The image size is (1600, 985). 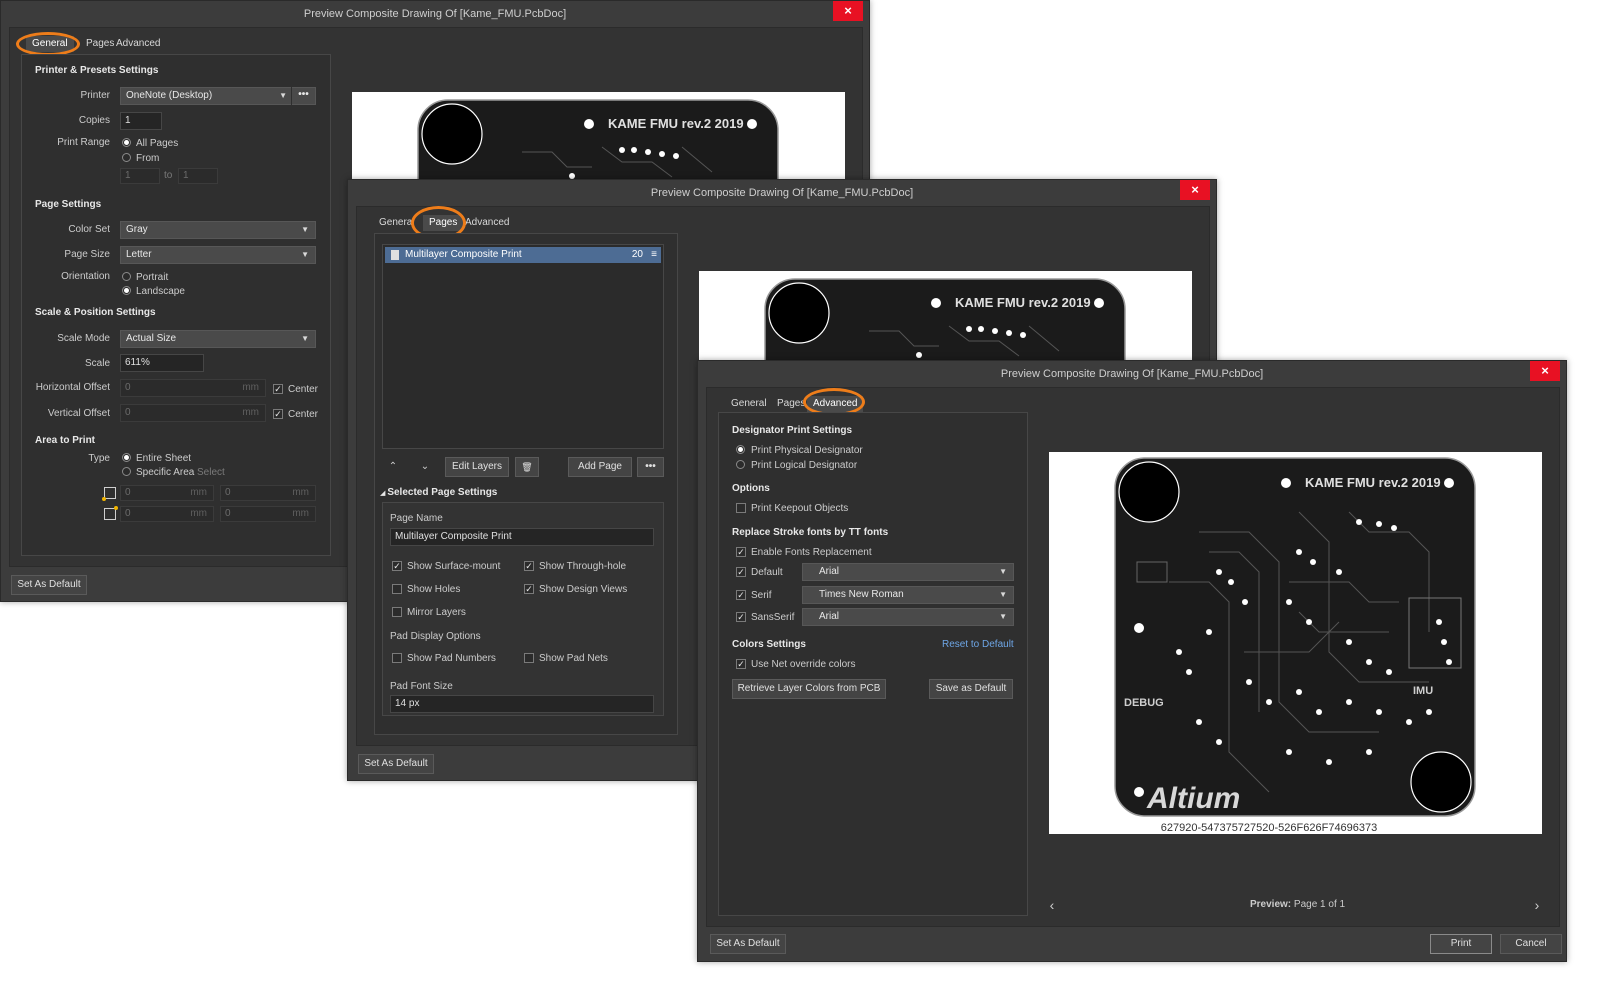 What do you see at coordinates (165, 472) in the screenshot?
I see `specific-area-label: Specific Area` at bounding box center [165, 472].